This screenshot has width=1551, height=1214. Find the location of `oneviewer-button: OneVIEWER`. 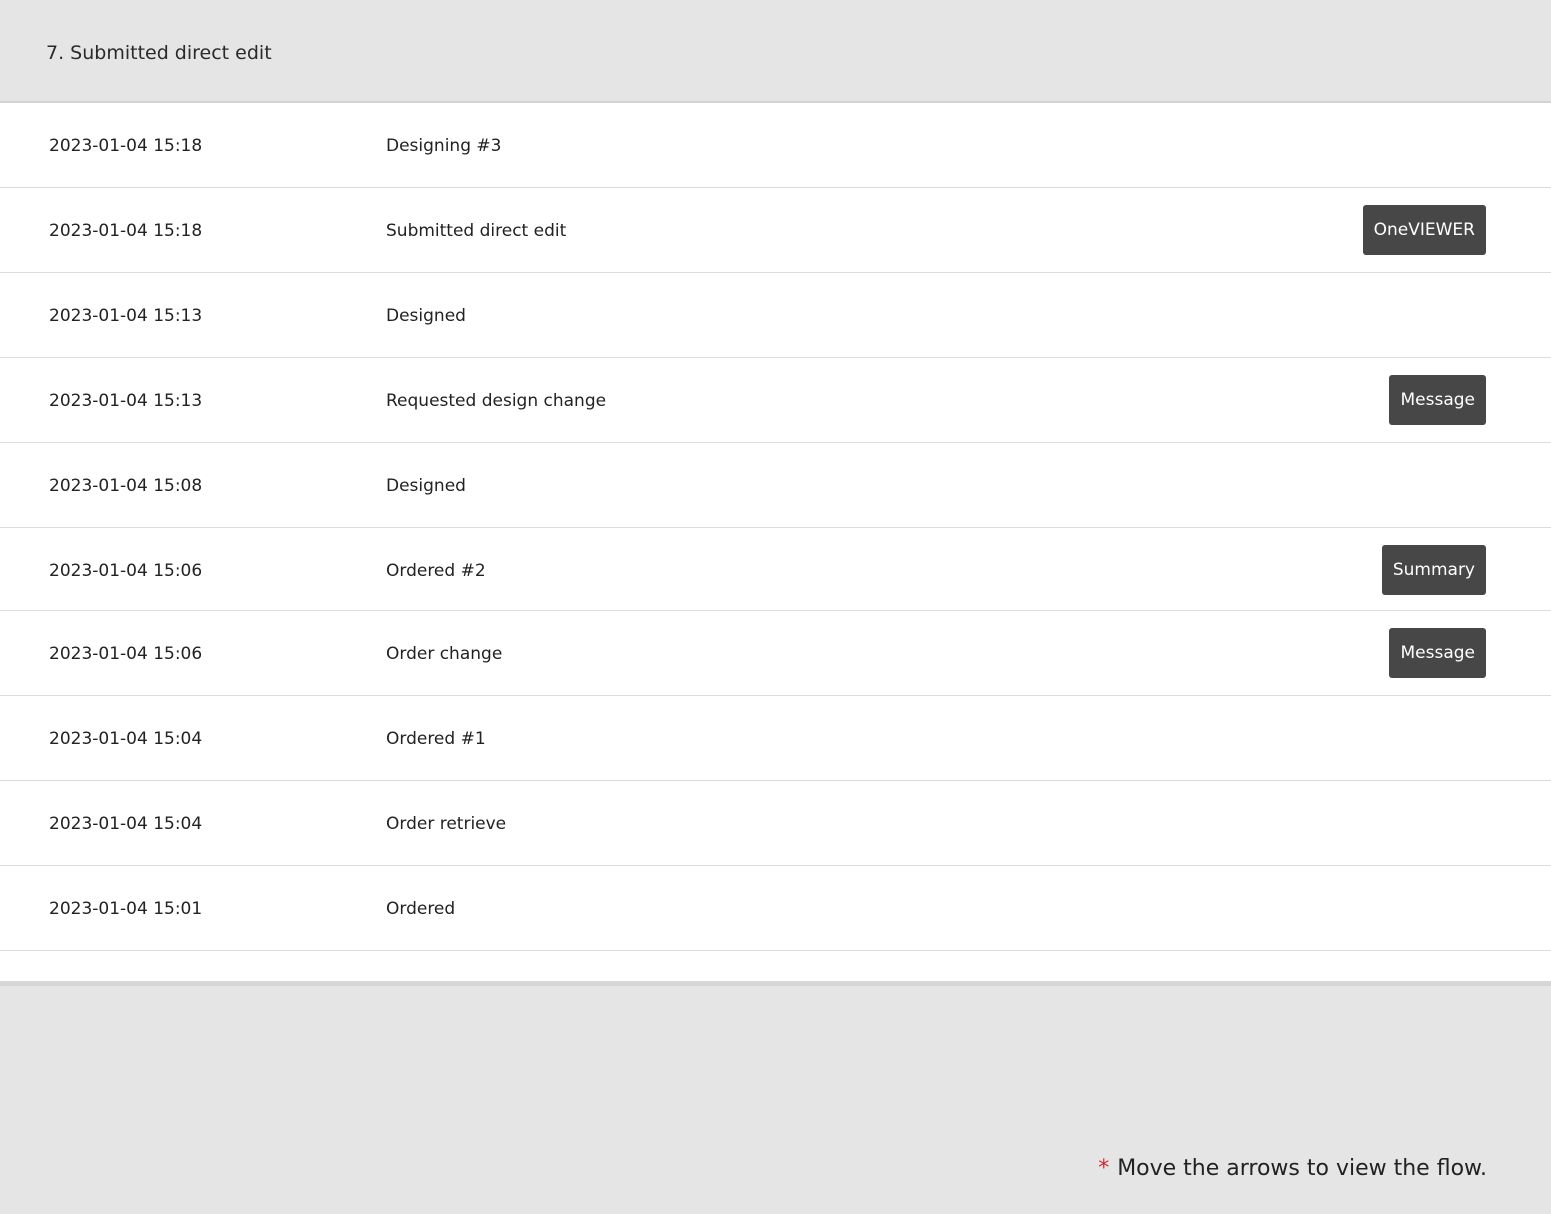

oneviewer-button: OneVIEWER is located at coordinates (1424, 230).